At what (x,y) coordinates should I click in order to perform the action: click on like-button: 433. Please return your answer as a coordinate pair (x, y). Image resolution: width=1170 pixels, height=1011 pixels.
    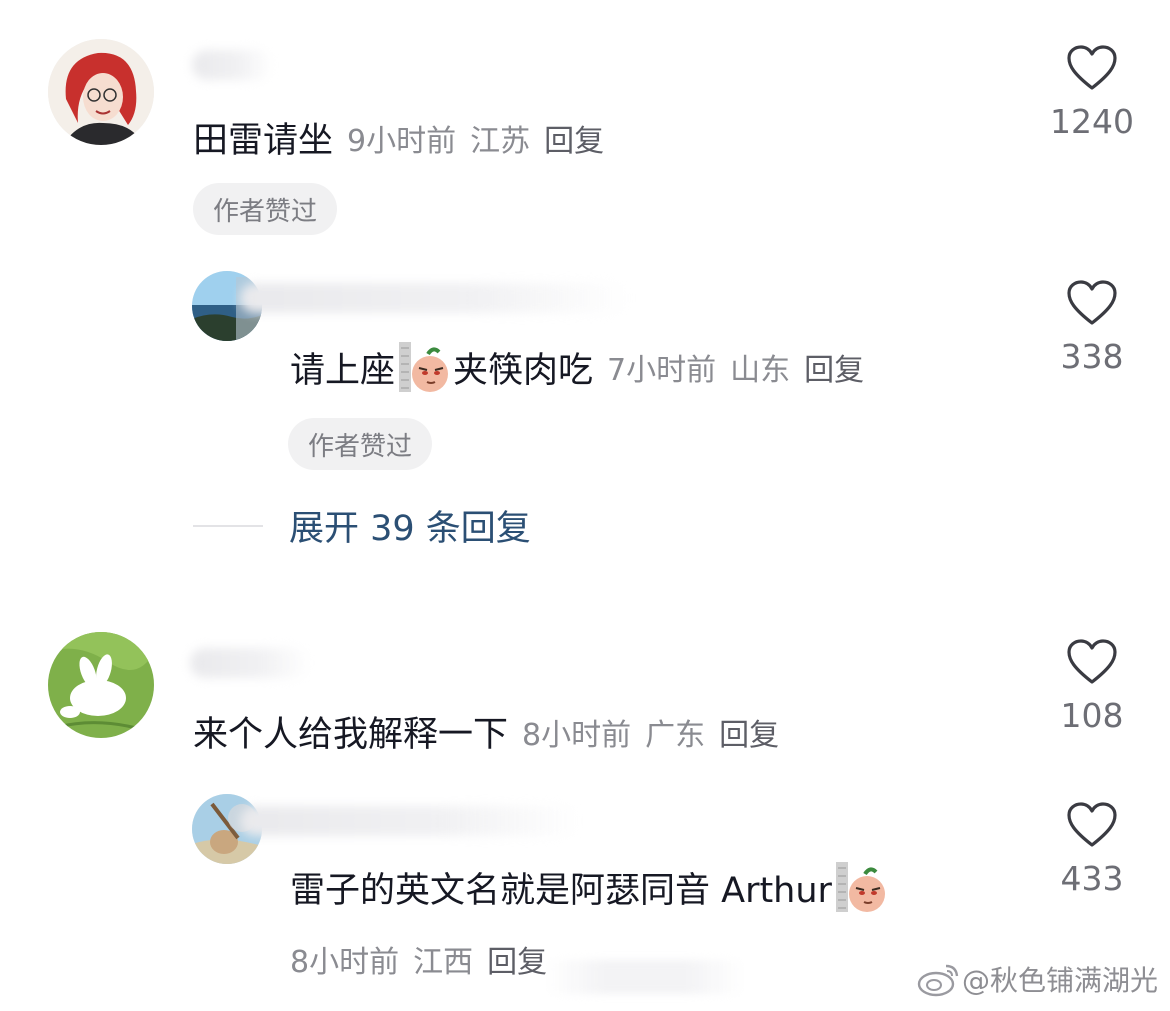
    Looking at the image, I should click on (1092, 849).